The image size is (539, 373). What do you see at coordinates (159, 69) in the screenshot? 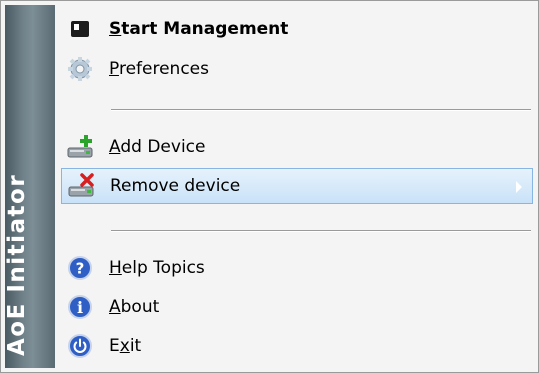
I see `menu-item-label: Preferences` at bounding box center [159, 69].